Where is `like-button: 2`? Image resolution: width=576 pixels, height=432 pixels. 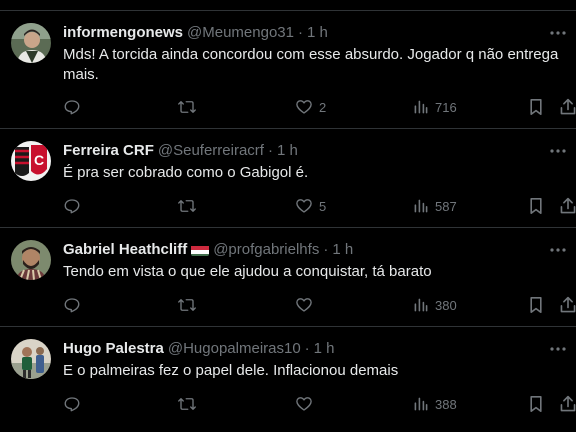 like-button: 2 is located at coordinates (310, 107).